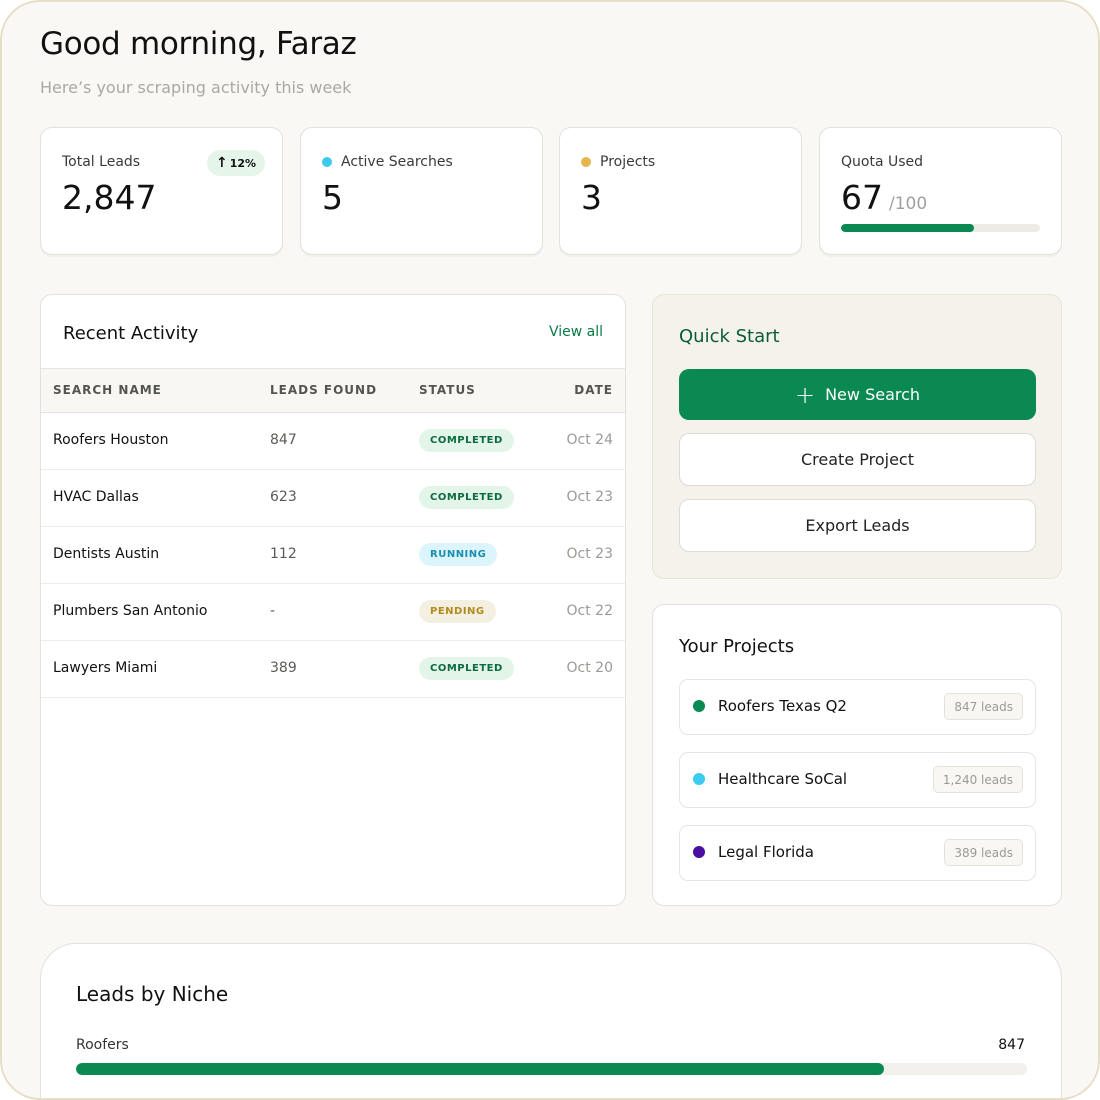 The image size is (1100, 1100). What do you see at coordinates (273, 611) in the screenshot?
I see `leads-found: -` at bounding box center [273, 611].